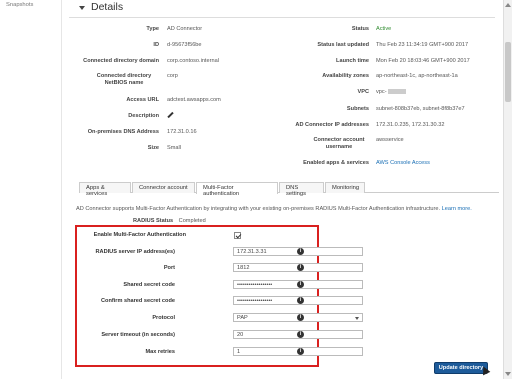  What do you see at coordinates (105, 189) in the screenshot?
I see `tab-apps-services: Apps & services` at bounding box center [105, 189].